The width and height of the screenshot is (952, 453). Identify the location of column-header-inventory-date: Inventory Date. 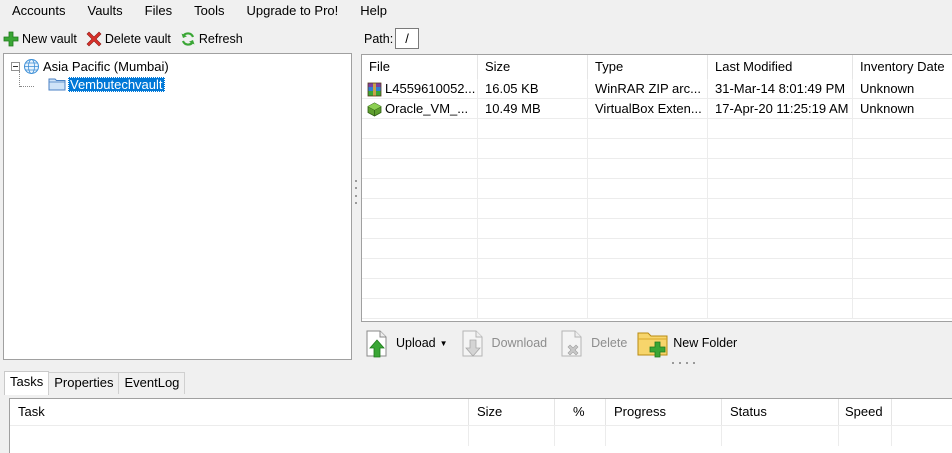
(902, 67).